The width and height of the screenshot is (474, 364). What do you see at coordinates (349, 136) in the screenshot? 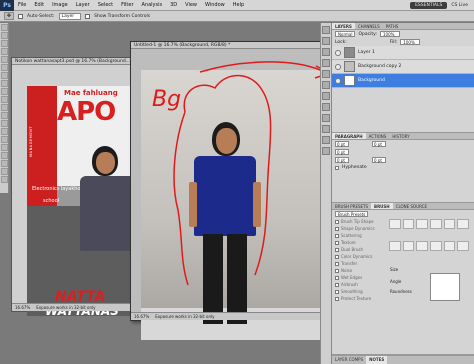
I see `tab-paragraph: PARAGRAPH` at bounding box center [349, 136].